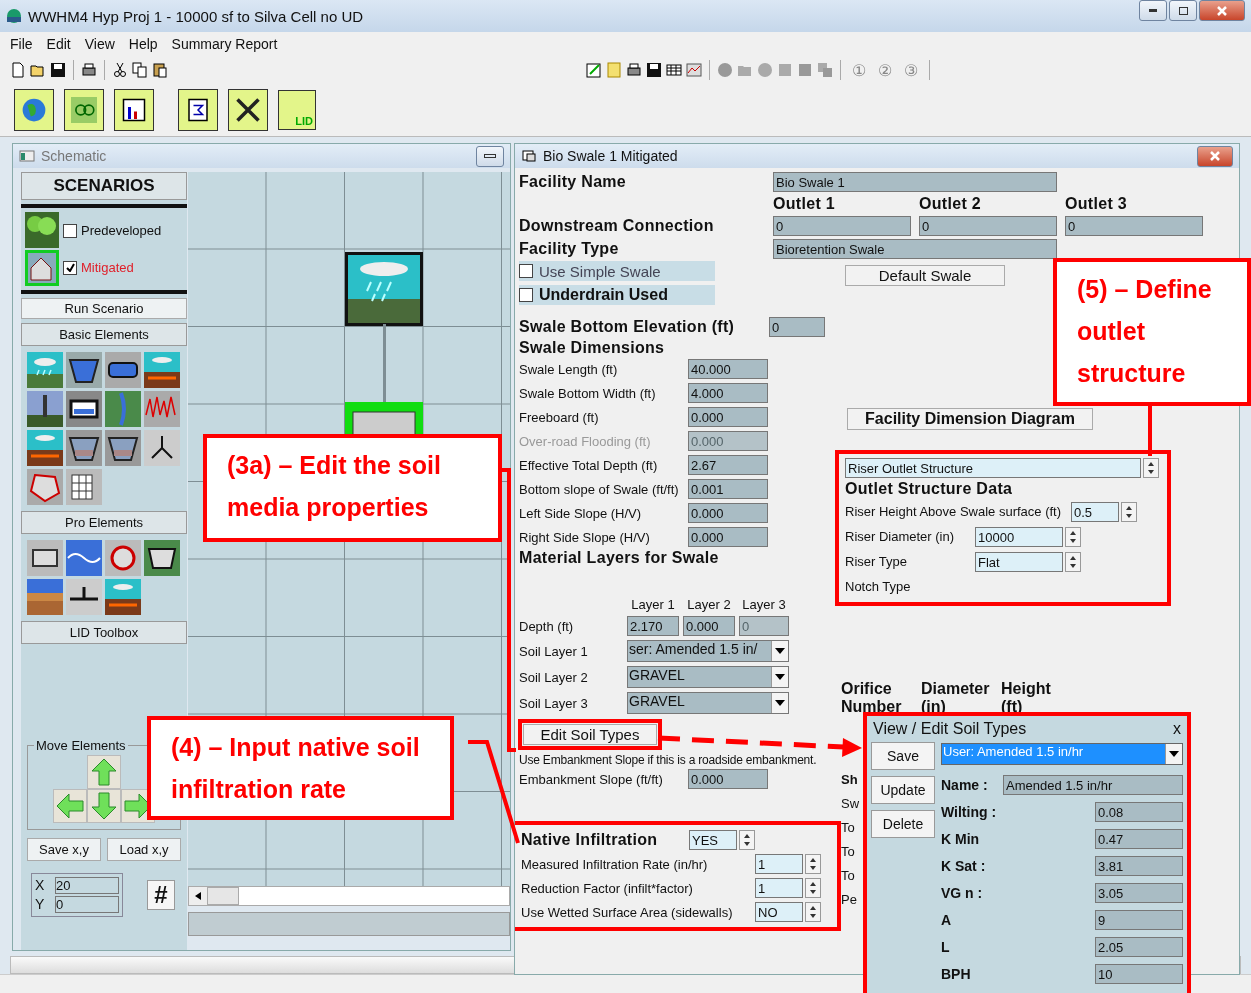 The height and width of the screenshot is (993, 1251). What do you see at coordinates (594, 70) in the screenshot?
I see `edit-icon` at bounding box center [594, 70].